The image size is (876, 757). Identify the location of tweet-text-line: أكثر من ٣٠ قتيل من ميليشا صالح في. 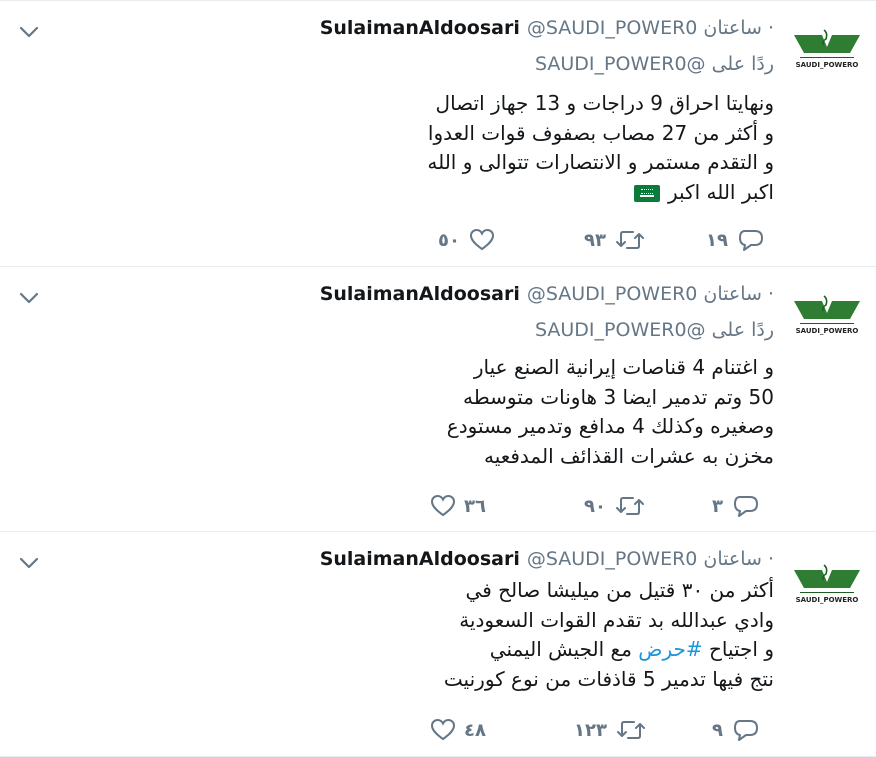
(619, 590).